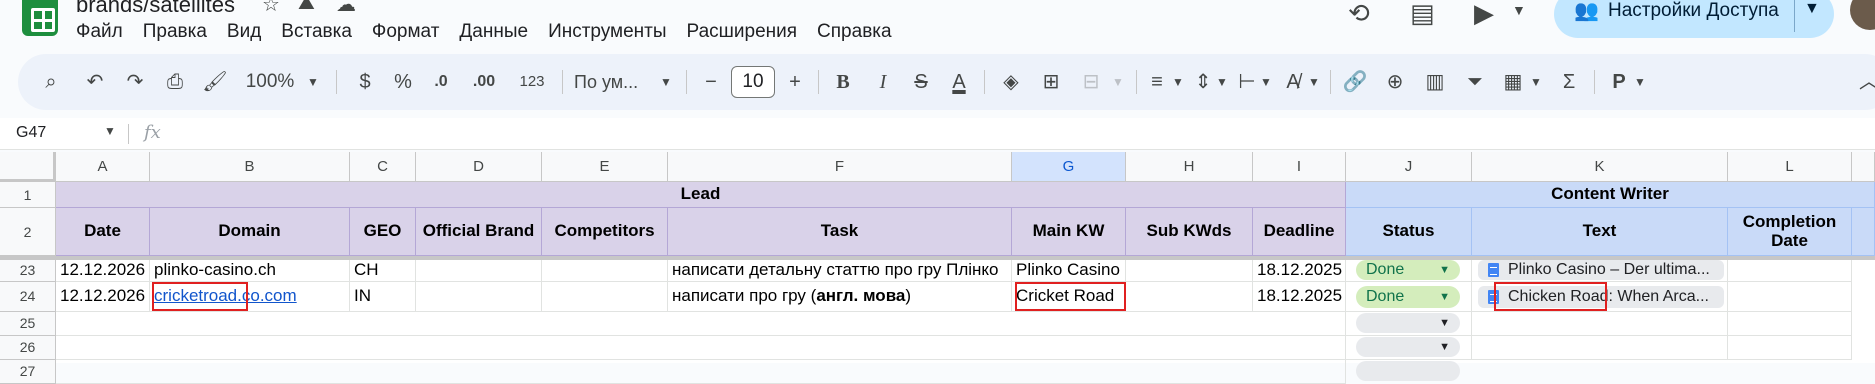 The height and width of the screenshot is (384, 1875). I want to click on cell-date: 12.12.2026, so click(103, 297).